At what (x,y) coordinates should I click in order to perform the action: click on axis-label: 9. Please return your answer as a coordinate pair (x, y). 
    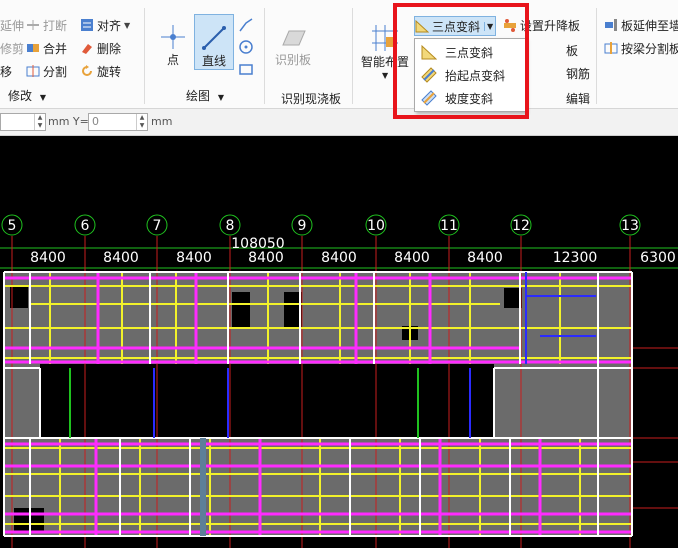
    Looking at the image, I should click on (302, 226).